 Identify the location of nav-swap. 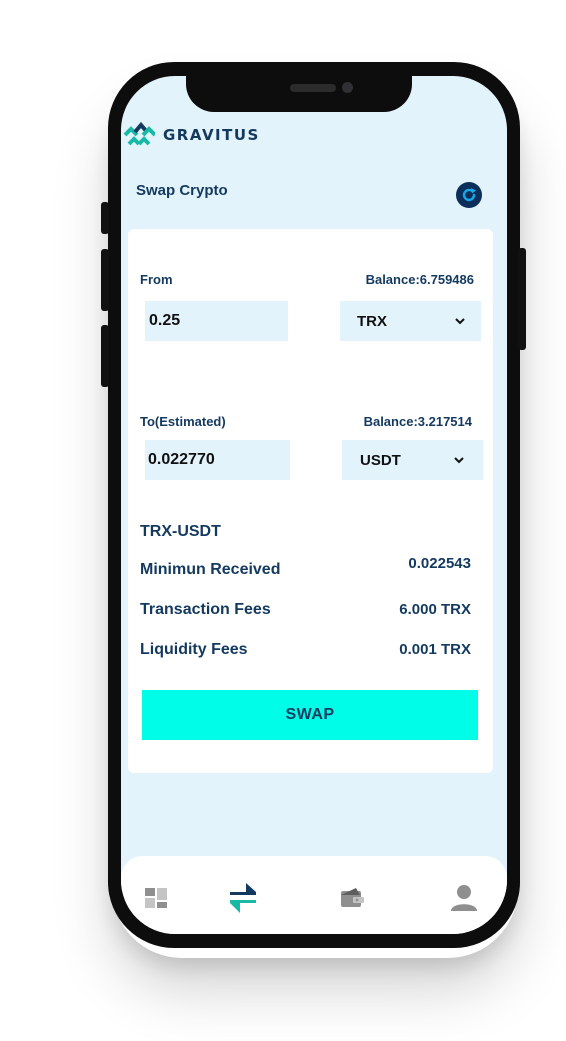
(243, 898).